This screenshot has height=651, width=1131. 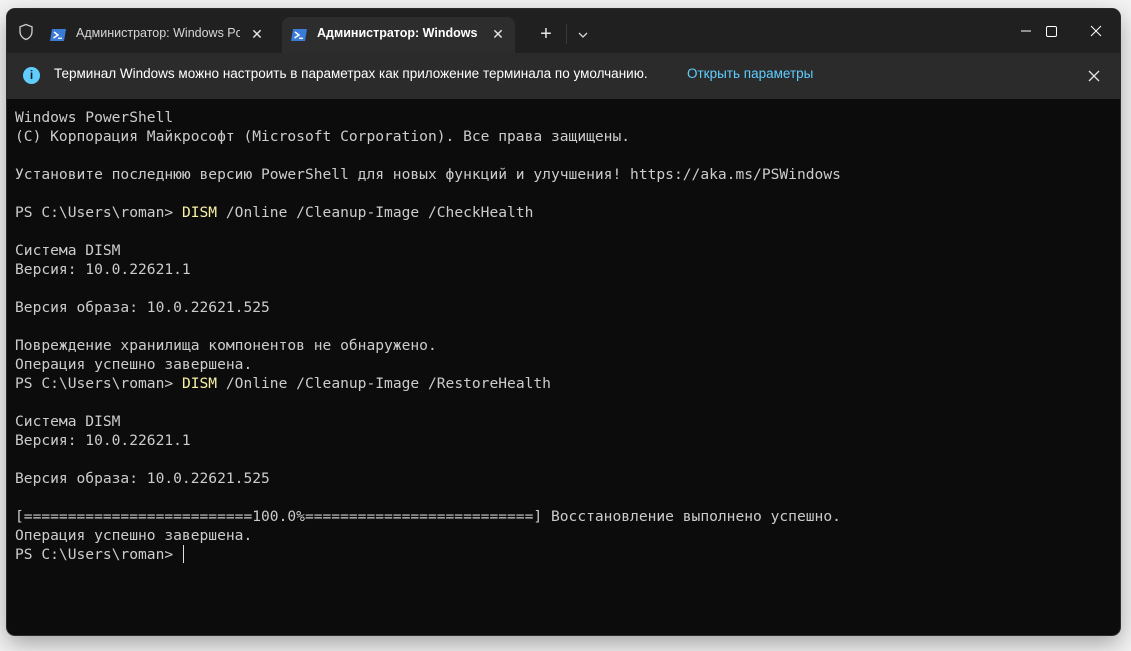 What do you see at coordinates (375, 212) in the screenshot?
I see `command-args: /Online /Cleanup-Image /CheckHealth` at bounding box center [375, 212].